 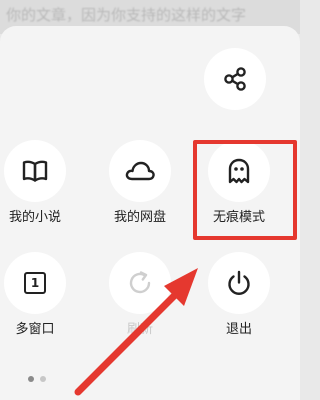 I want to click on book-icon, so click(x=35, y=171).